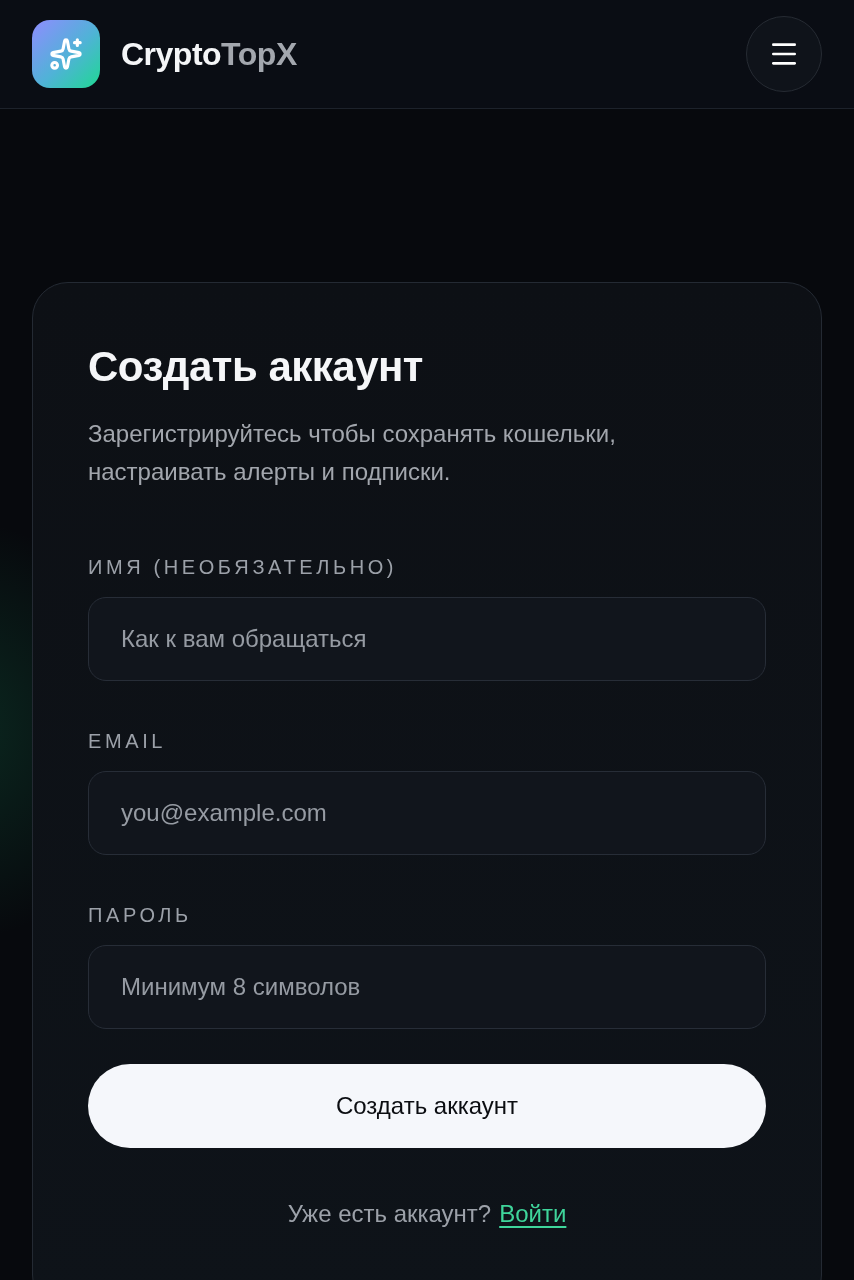  I want to click on field-label: EMAIL, so click(128, 741).